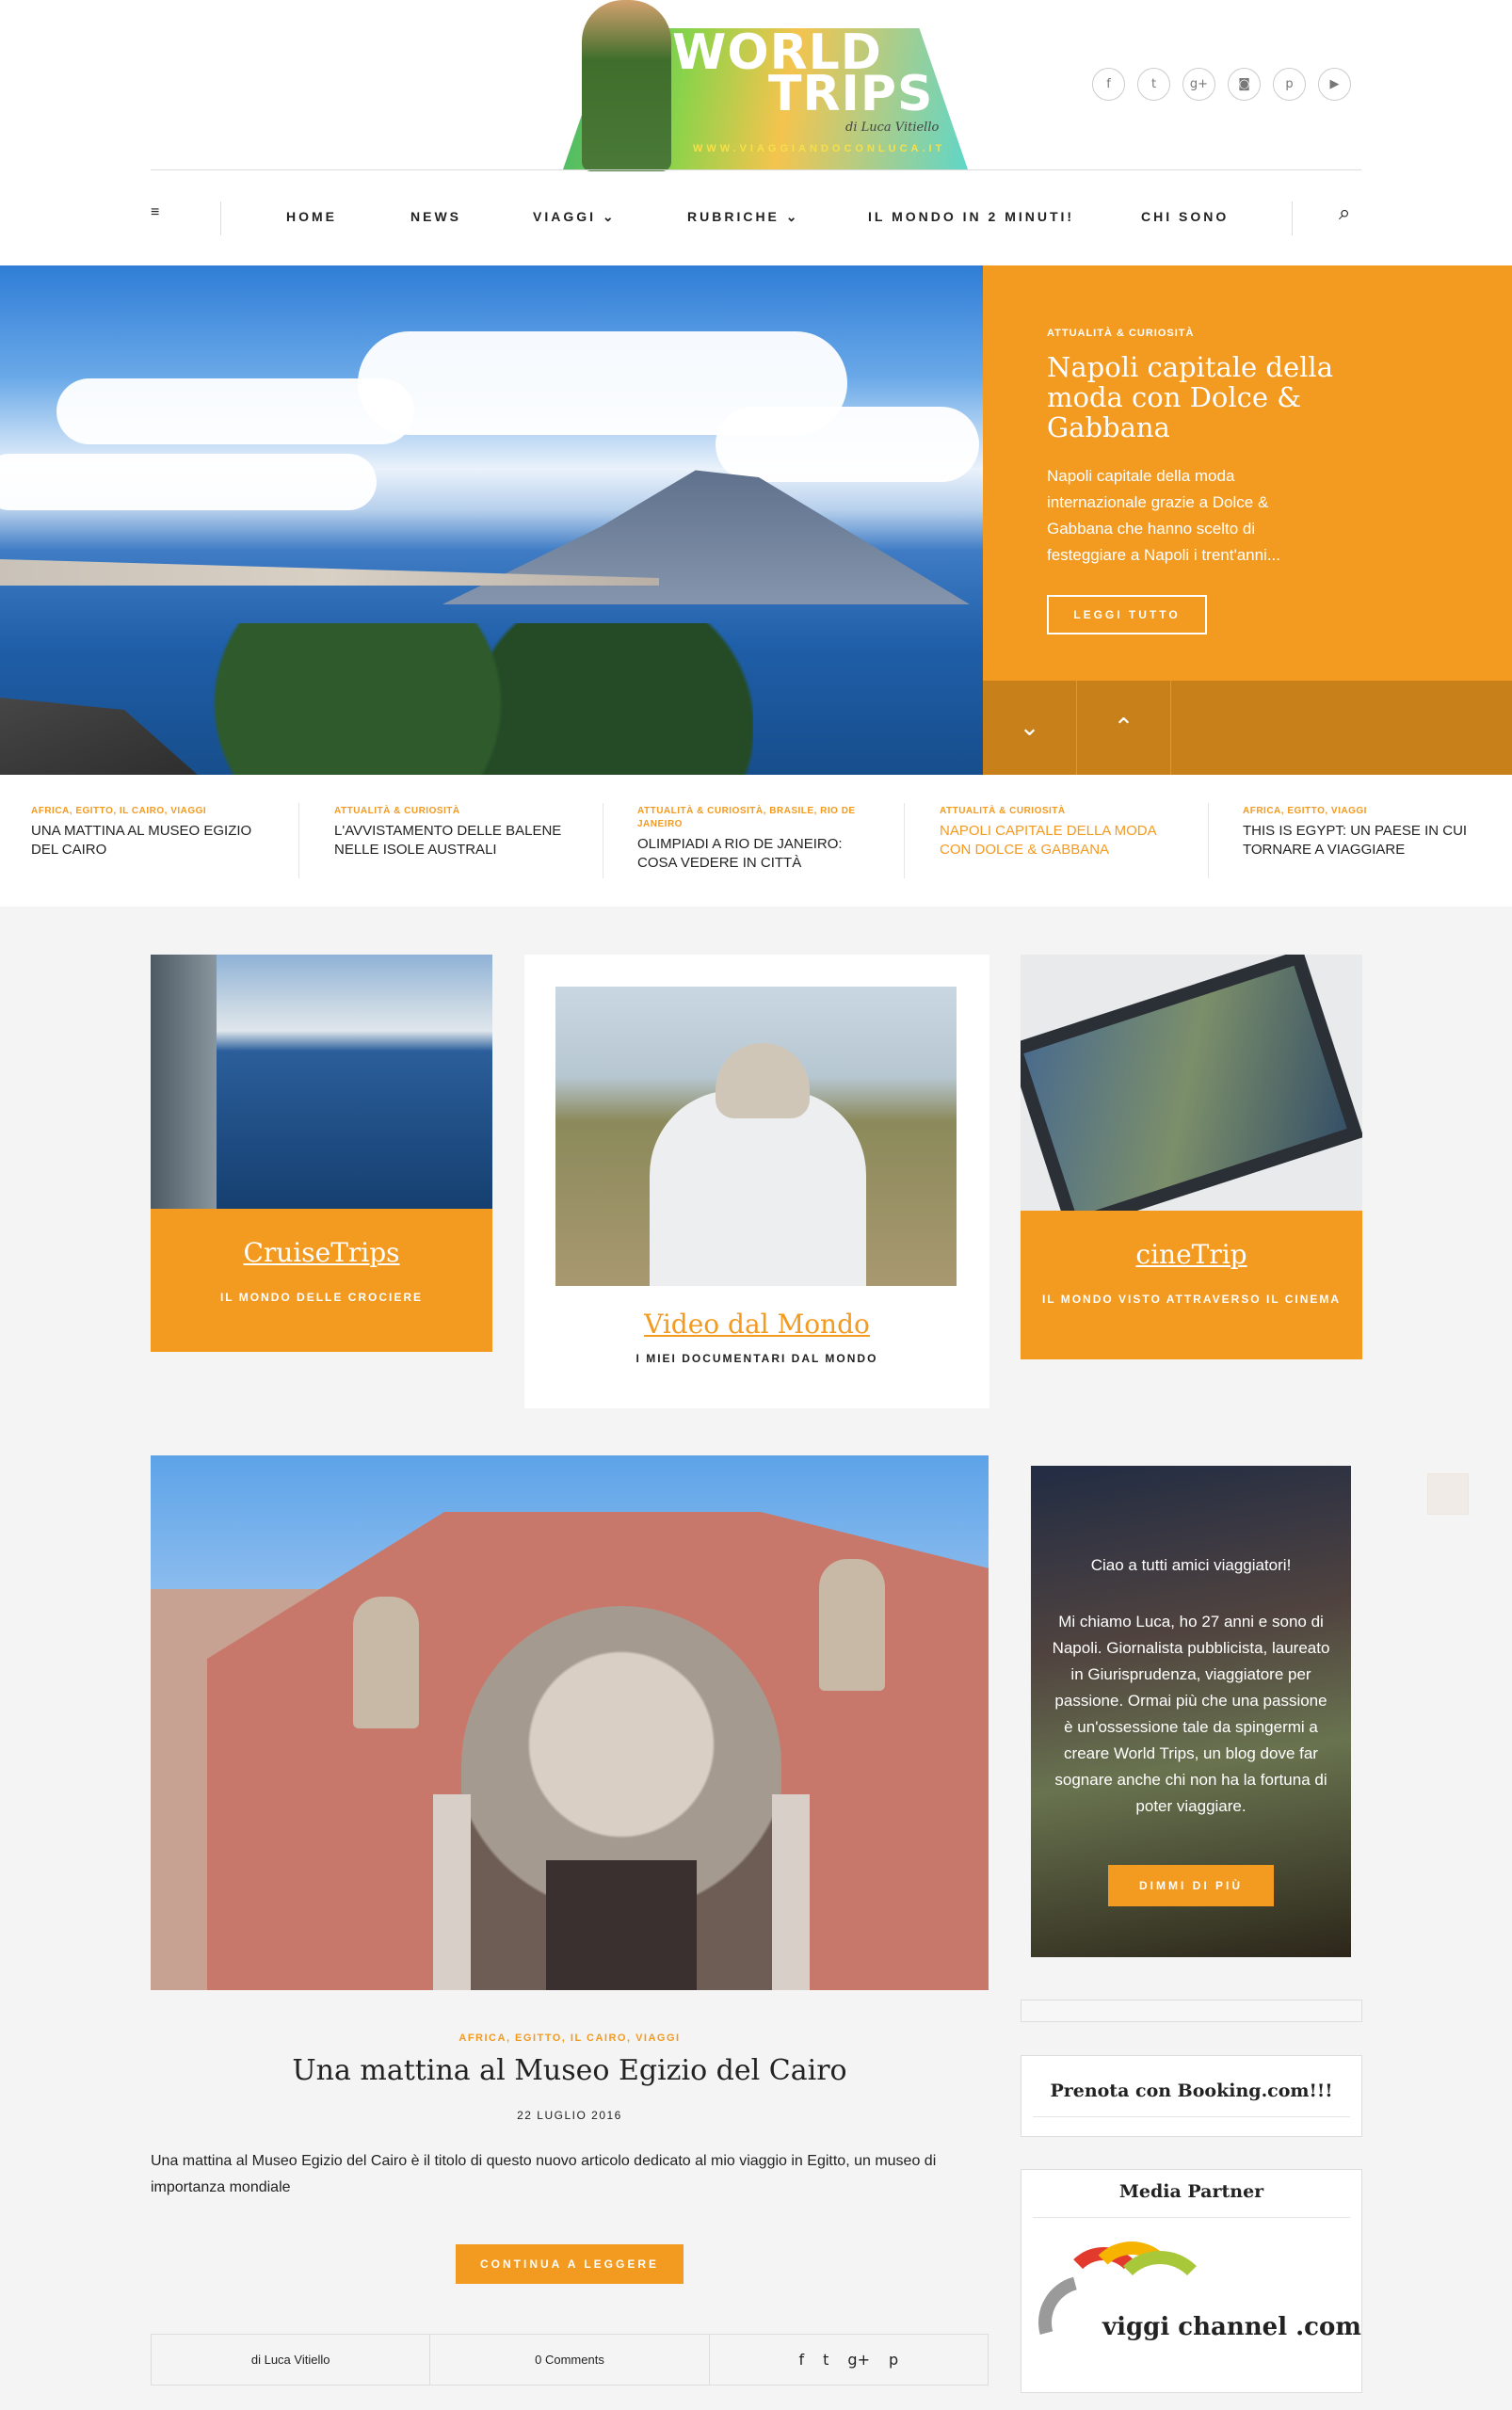 Image resolution: width=1512 pixels, height=2410 pixels. I want to click on media-logo-text: viggi channel .com, so click(1231, 2327).